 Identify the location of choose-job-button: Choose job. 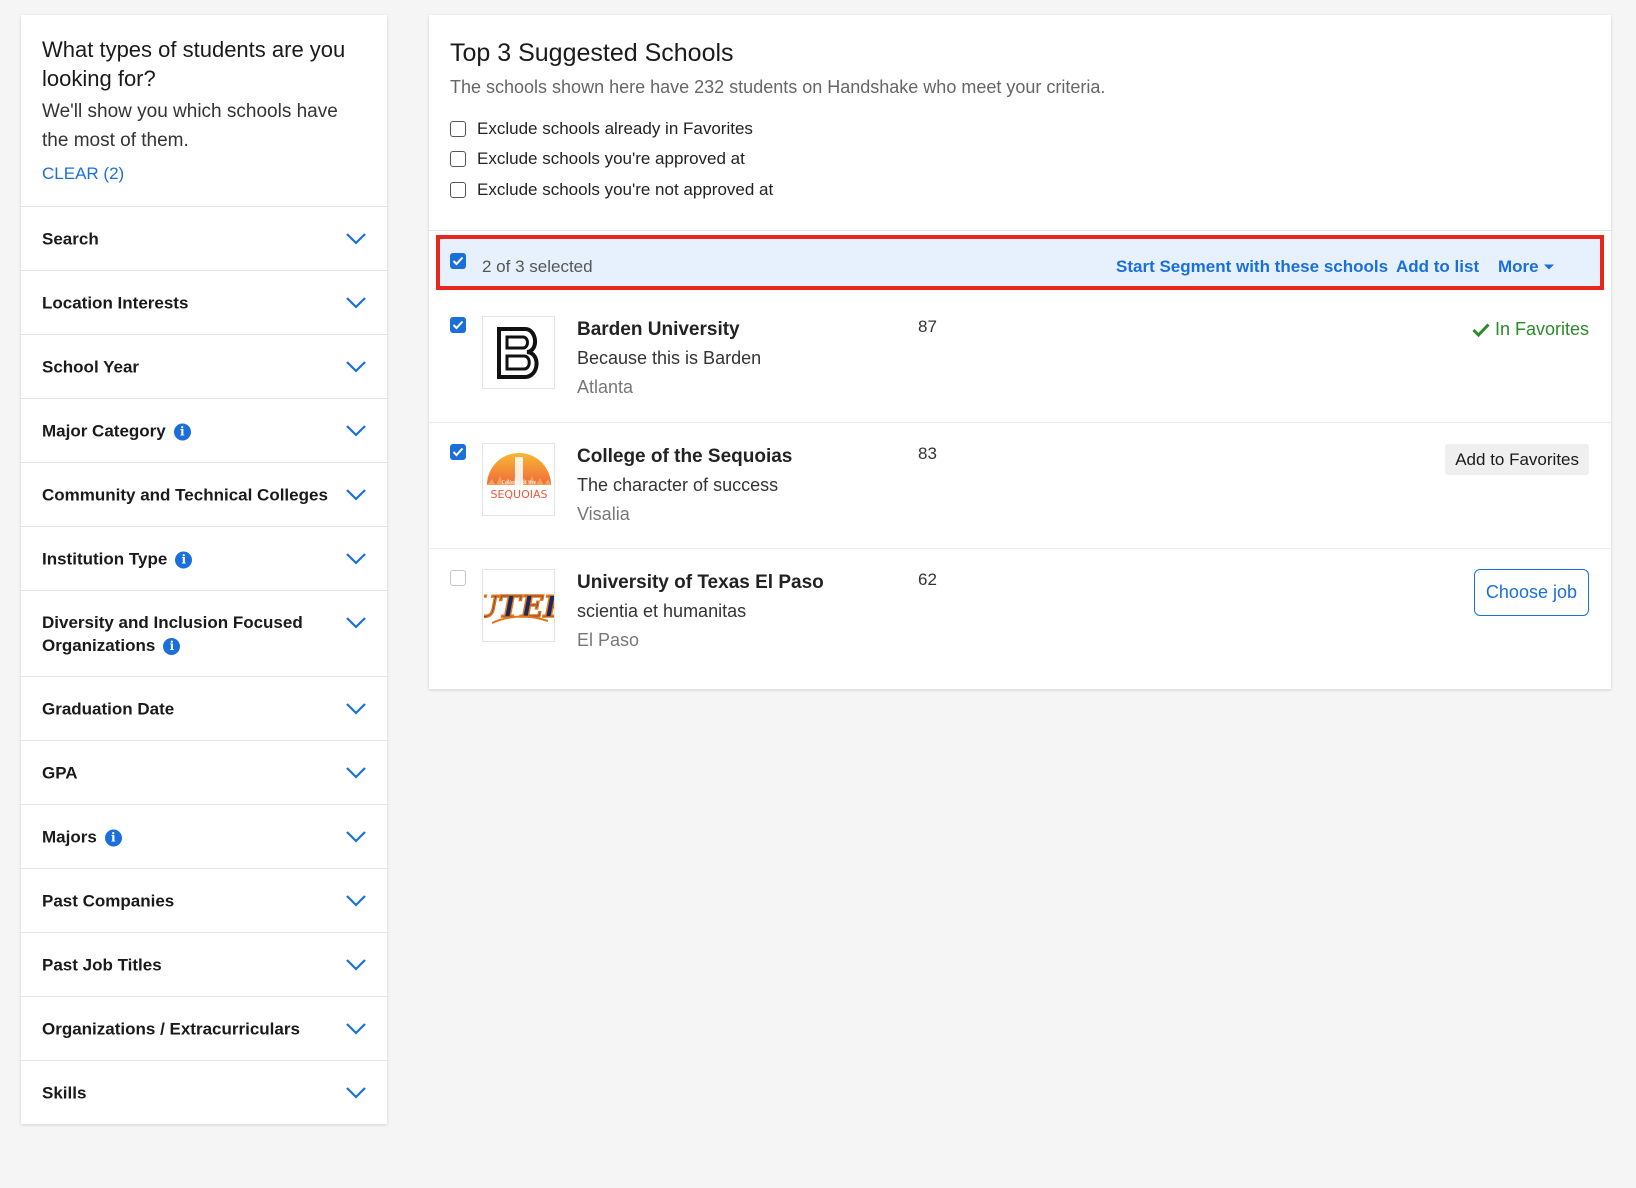
(1531, 592).